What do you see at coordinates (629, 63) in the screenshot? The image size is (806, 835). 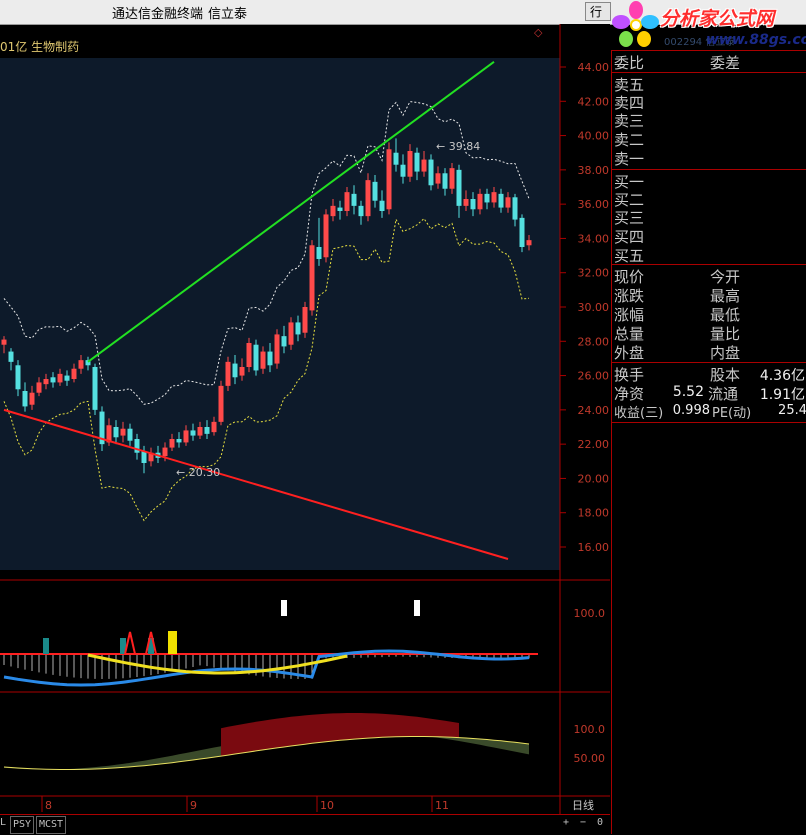 I see `label-weibi: 委比` at bounding box center [629, 63].